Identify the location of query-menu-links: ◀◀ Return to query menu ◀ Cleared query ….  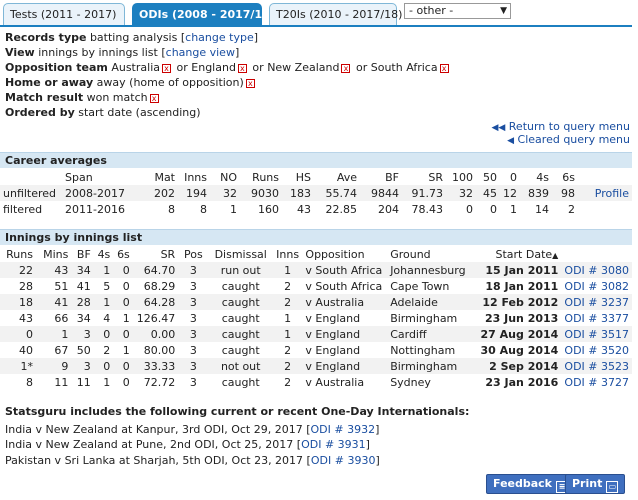
(560, 134).